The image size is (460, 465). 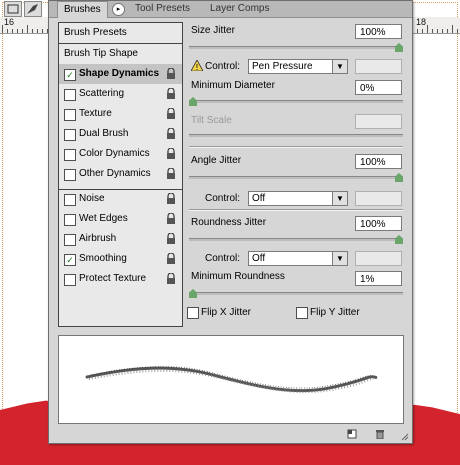 I want to click on roundness-control-select: Off ▼, so click(x=298, y=258).